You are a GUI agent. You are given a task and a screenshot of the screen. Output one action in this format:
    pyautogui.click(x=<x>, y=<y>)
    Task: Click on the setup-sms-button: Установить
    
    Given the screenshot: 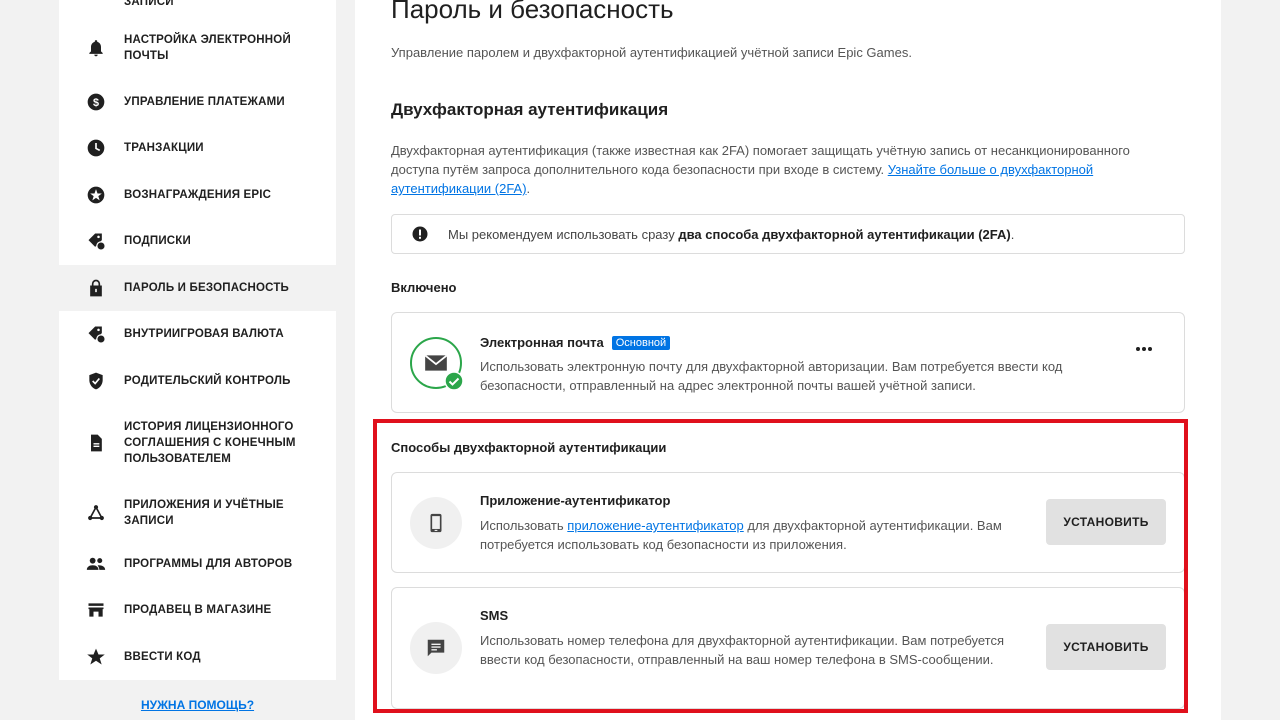 What is the action you would take?
    pyautogui.click(x=1106, y=647)
    